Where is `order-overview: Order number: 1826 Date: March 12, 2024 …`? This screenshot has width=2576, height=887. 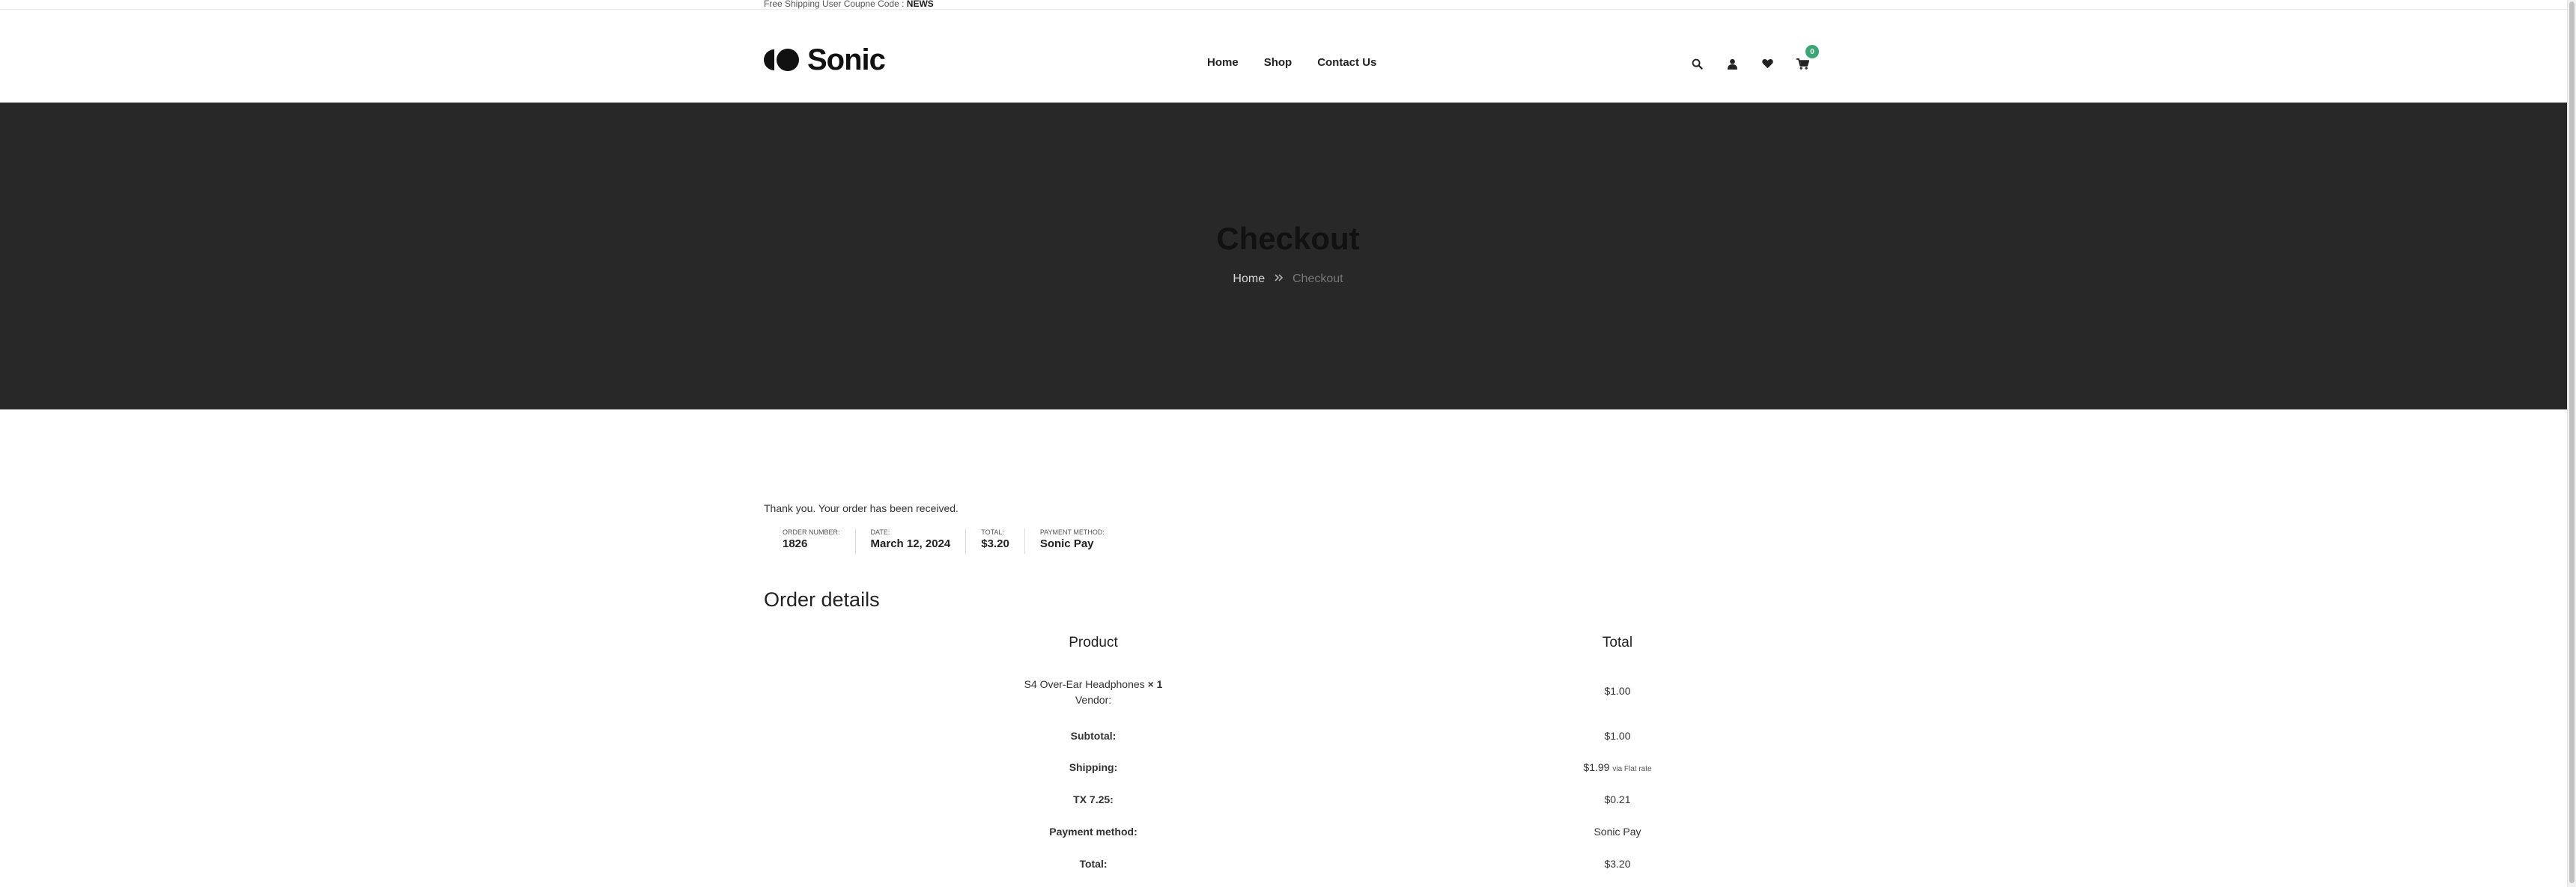 order-overview: Order number: 1826 Date: March 12, 2024 … is located at coordinates (942, 541).